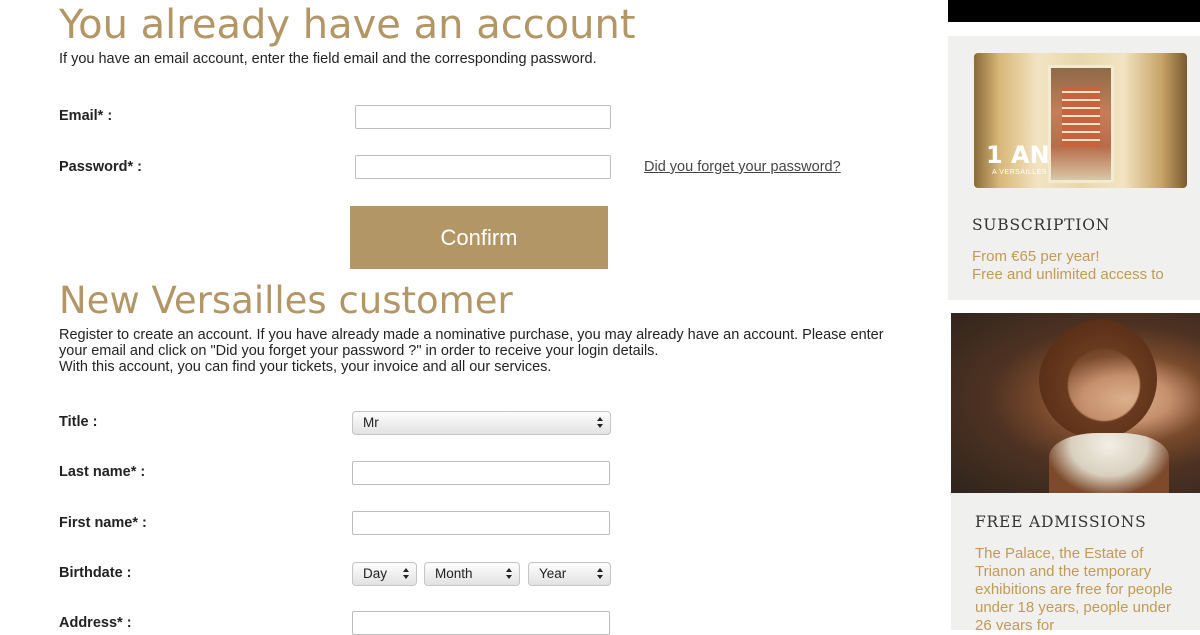 This screenshot has width=1200, height=635. I want to click on birthdate-label: Birthdate :, so click(95, 573).